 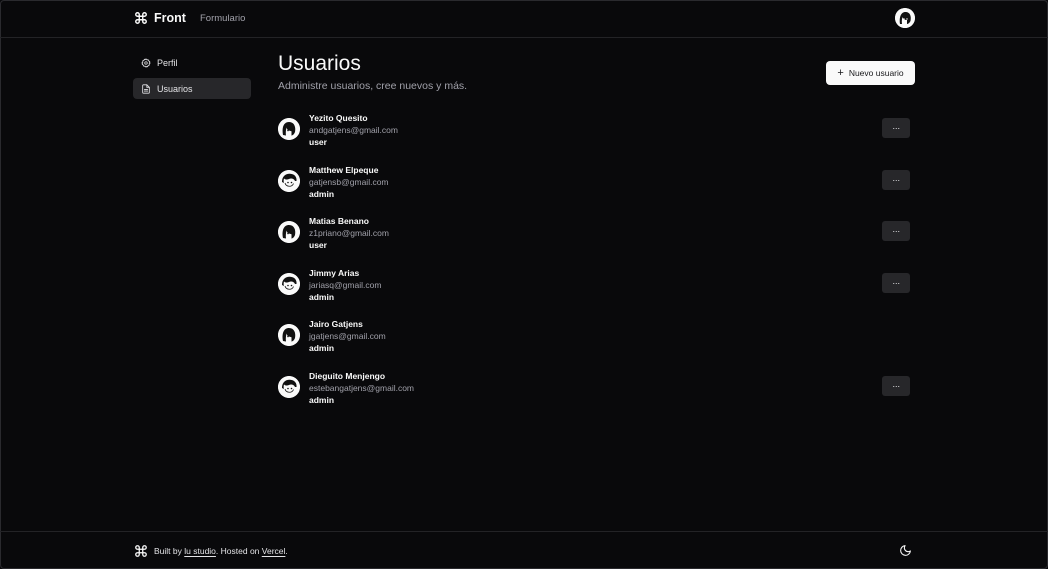 What do you see at coordinates (238, 551) in the screenshot?
I see `footer-text: . Hosted on` at bounding box center [238, 551].